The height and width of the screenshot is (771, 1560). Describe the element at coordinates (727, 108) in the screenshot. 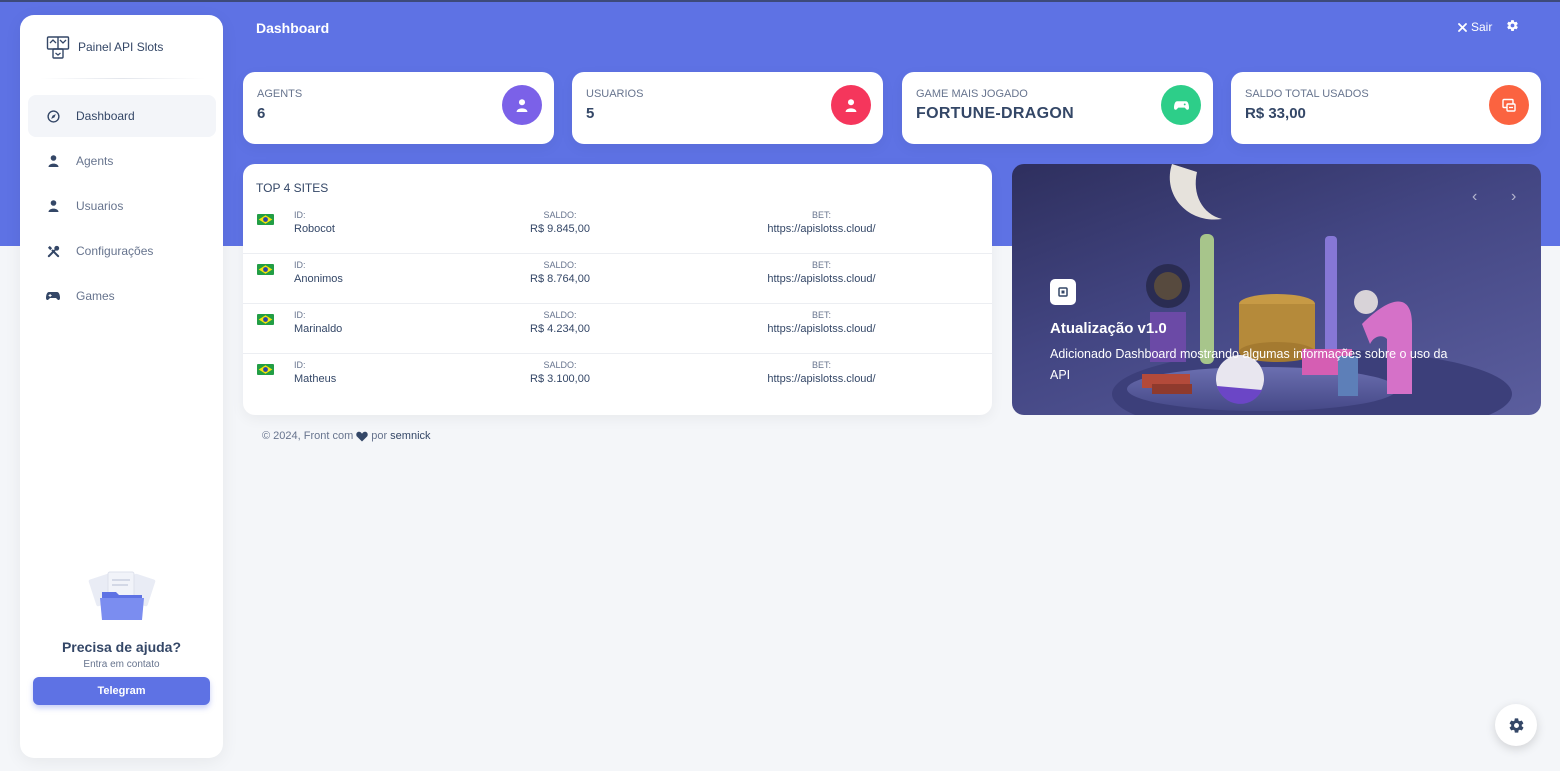

I see `stat-card-usuarios: USUARIOS 5` at that location.